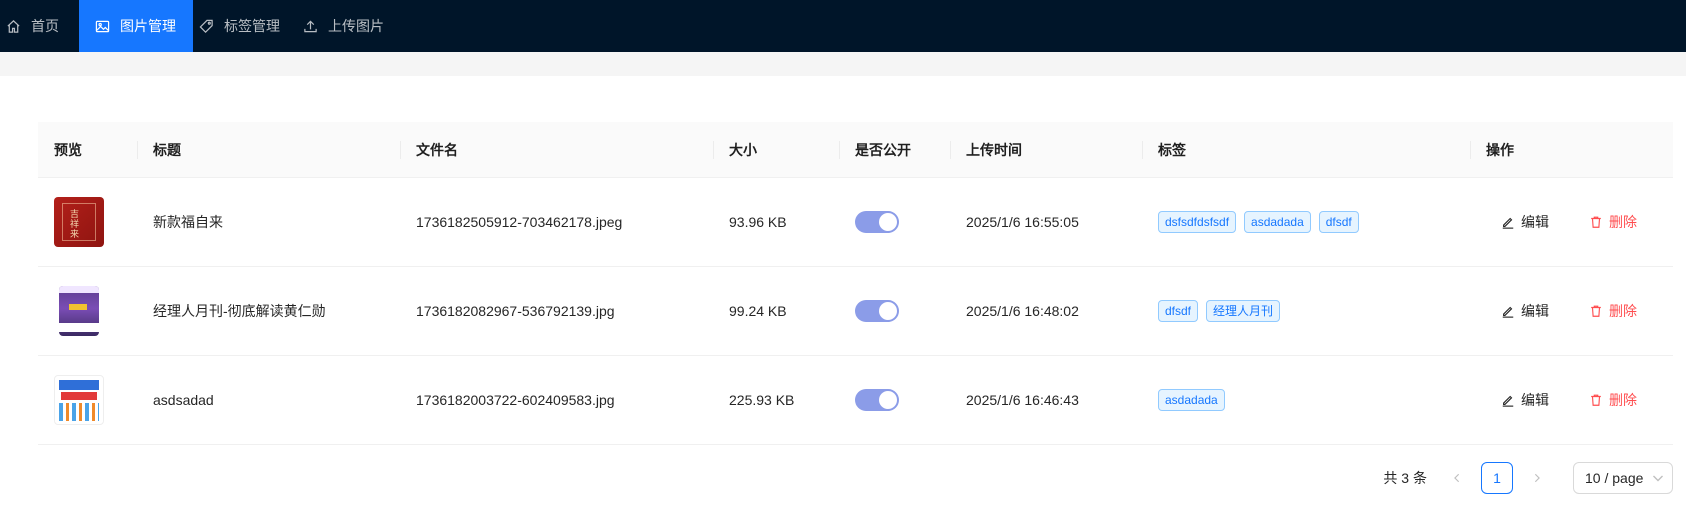 The image size is (1686, 512). I want to click on prev-page-button, so click(1457, 478).